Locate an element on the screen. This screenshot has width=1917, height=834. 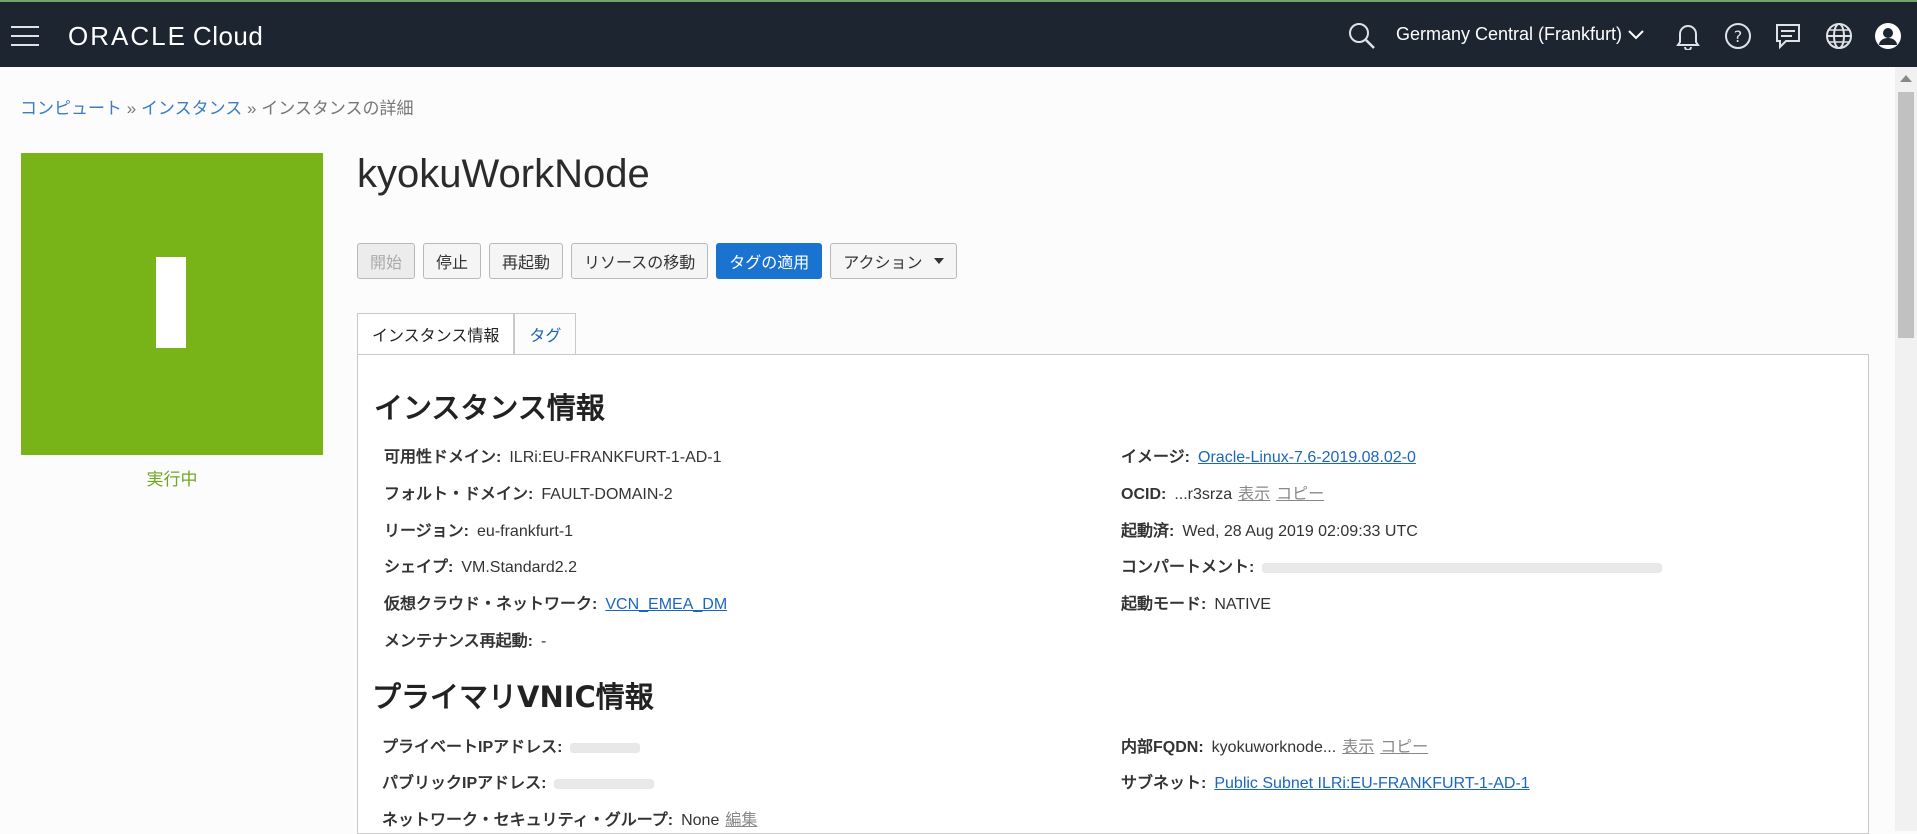
private-ip-redacted-value is located at coordinates (605, 747).